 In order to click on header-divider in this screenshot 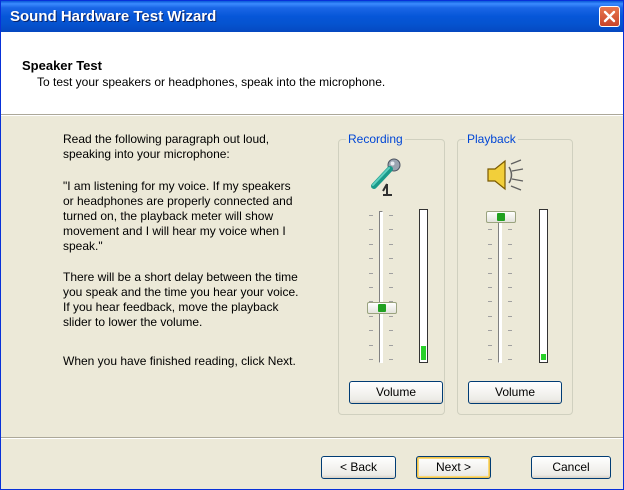, I will do `click(312, 115)`.